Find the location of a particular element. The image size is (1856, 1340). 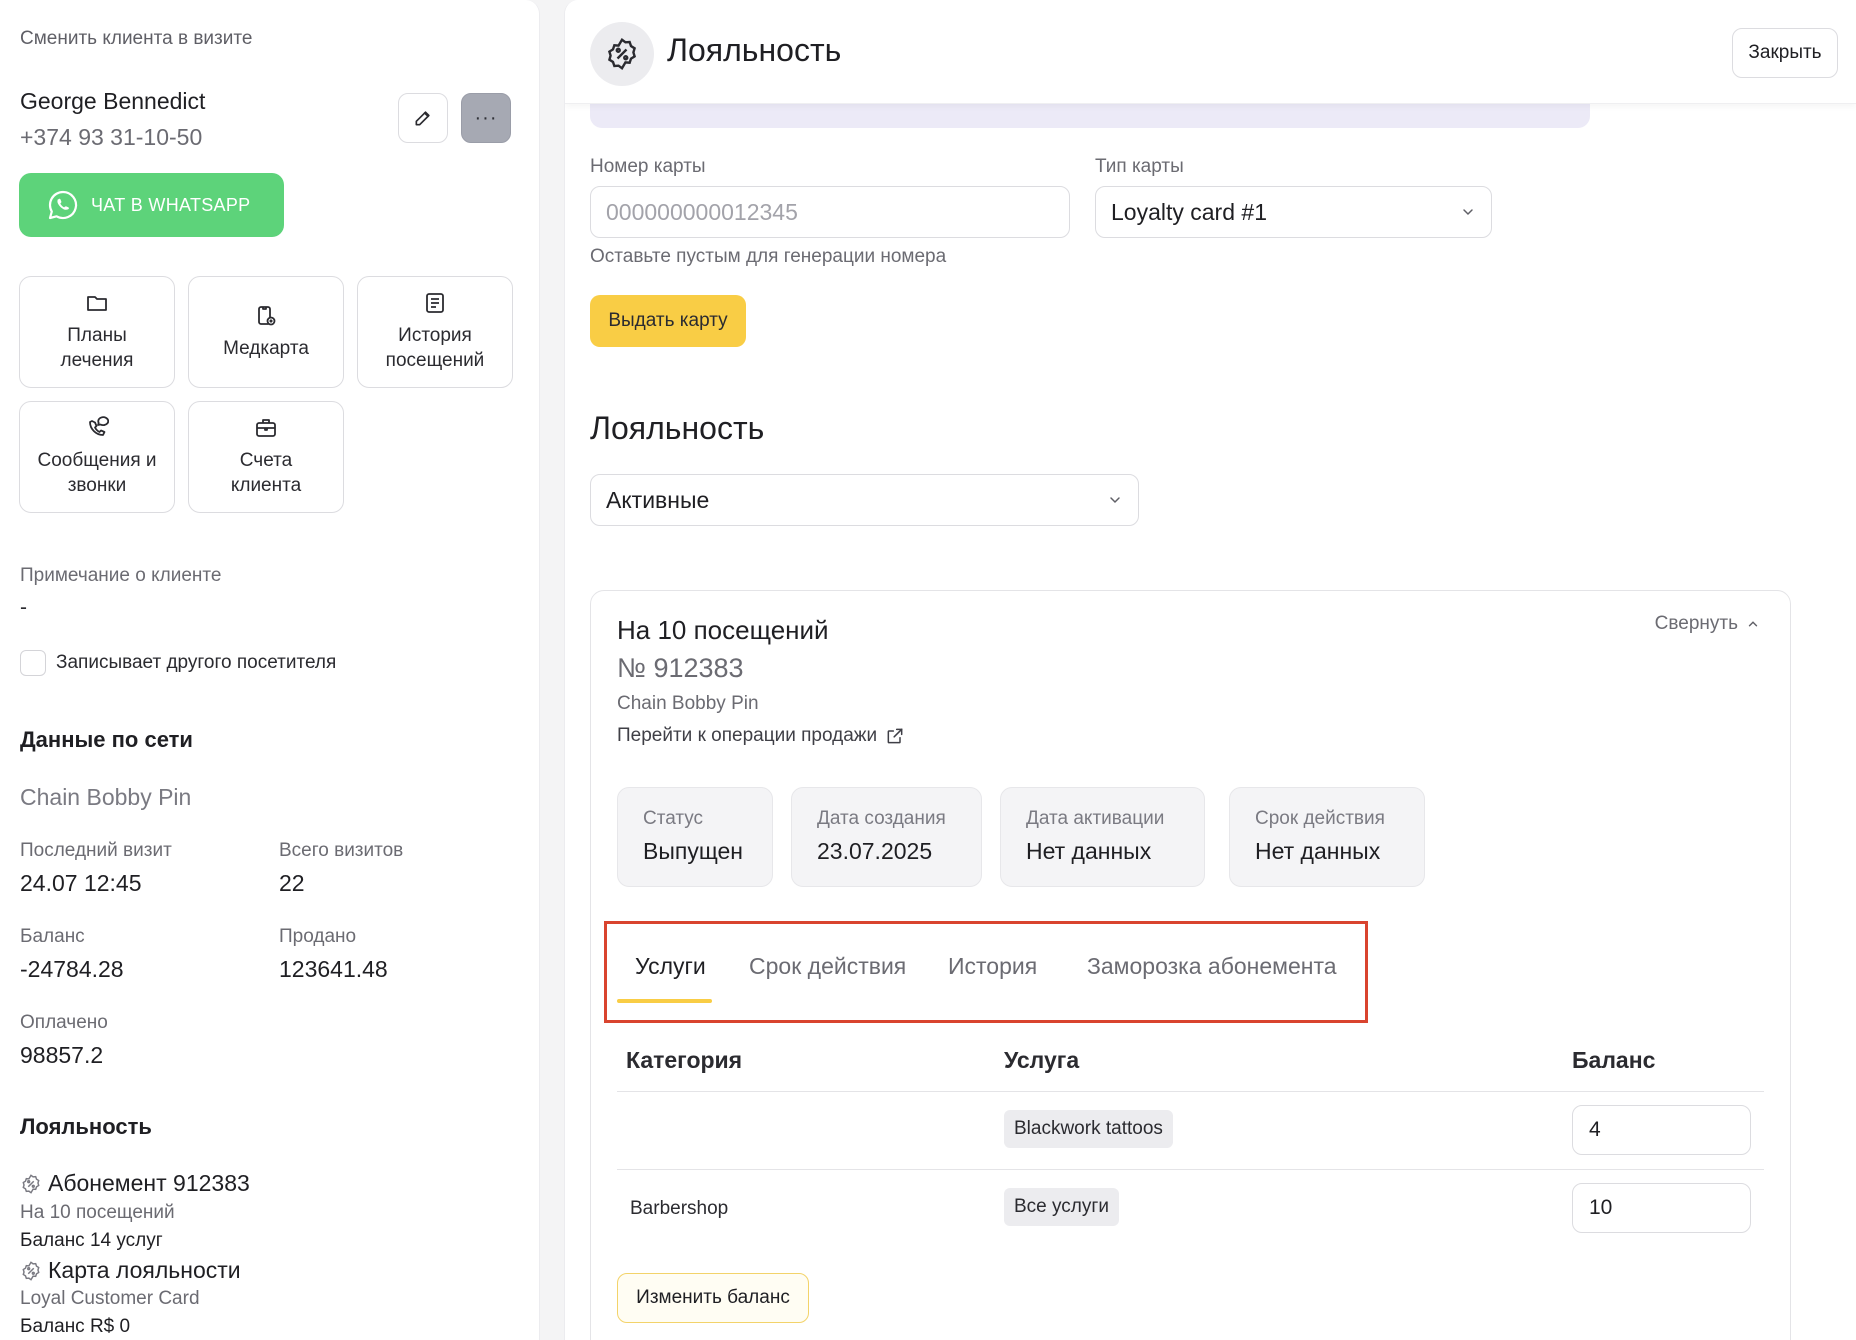

subscription-number: № 912383 is located at coordinates (680, 668).